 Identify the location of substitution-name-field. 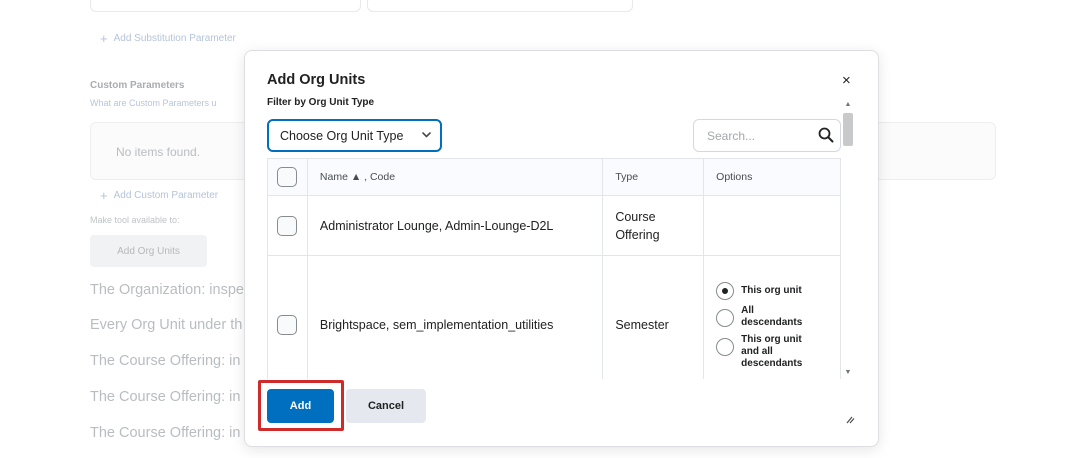
(225, 6).